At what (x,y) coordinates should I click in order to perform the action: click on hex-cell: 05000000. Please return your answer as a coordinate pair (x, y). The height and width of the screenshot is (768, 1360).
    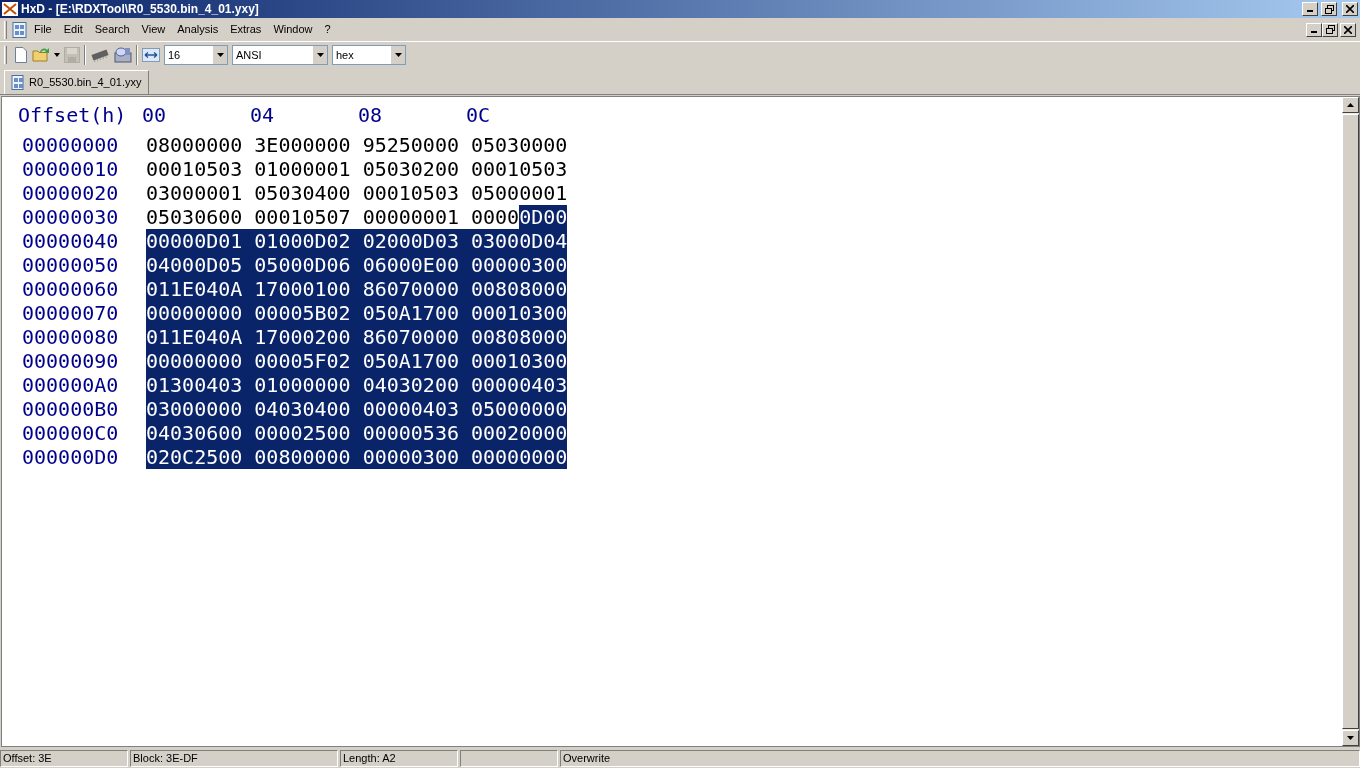
    Looking at the image, I should click on (519, 409).